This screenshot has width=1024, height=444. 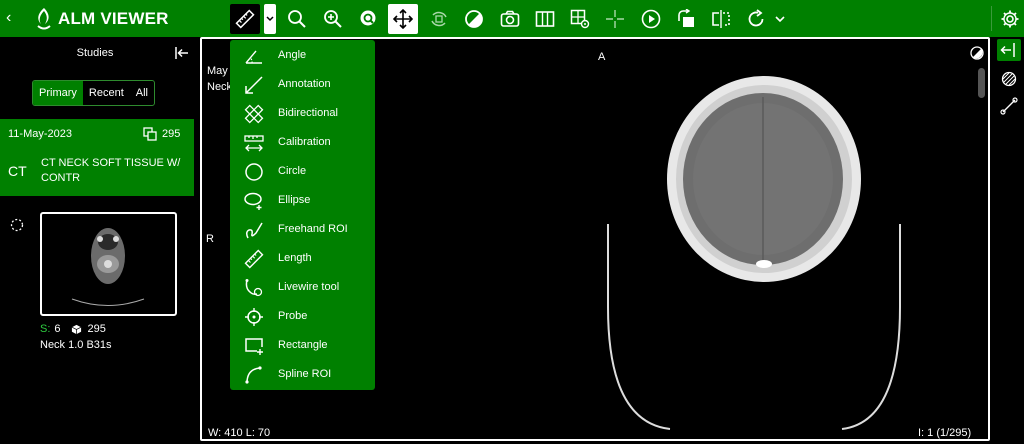 I want to click on capture-button, so click(x=510, y=19).